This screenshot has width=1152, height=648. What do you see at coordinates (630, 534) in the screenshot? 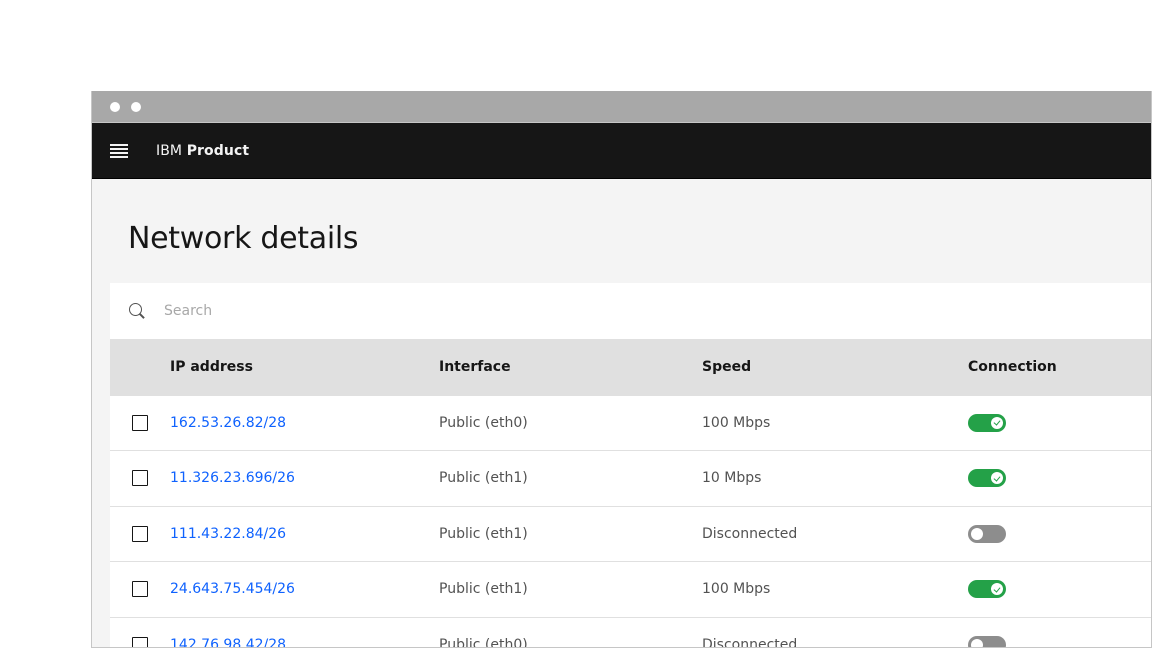
I see `table-row: 111.43.22.84/26 Public (eth1) Disconnected` at bounding box center [630, 534].